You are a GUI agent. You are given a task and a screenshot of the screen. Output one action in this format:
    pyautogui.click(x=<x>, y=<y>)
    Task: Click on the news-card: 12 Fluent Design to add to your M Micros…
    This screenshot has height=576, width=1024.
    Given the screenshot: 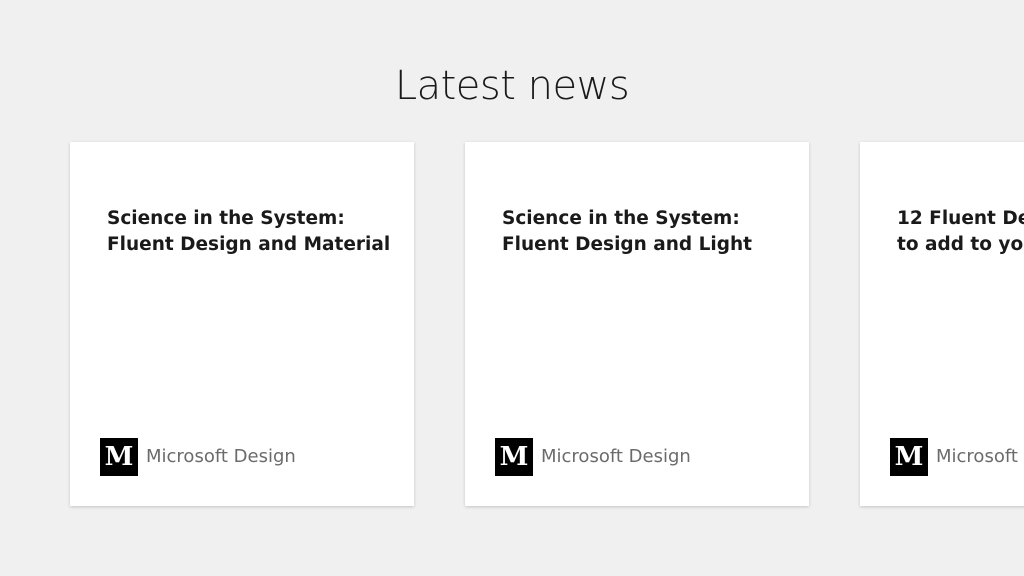 What is the action you would take?
    pyautogui.click(x=942, y=324)
    